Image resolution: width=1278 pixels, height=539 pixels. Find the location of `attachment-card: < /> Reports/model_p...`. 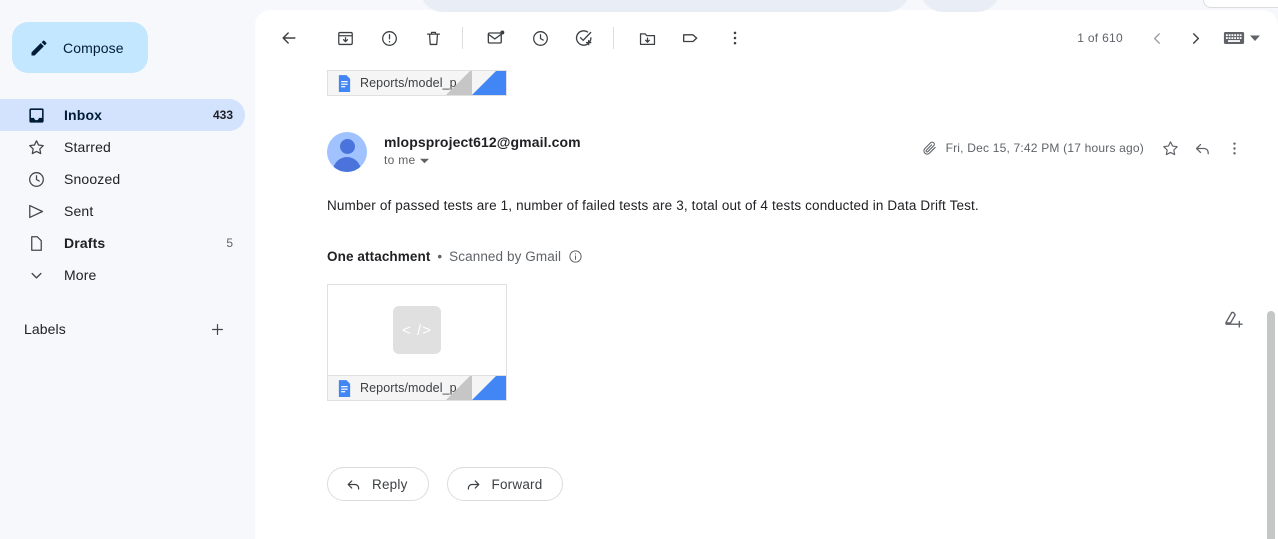

attachment-card: < /> Reports/model_p... is located at coordinates (417, 342).